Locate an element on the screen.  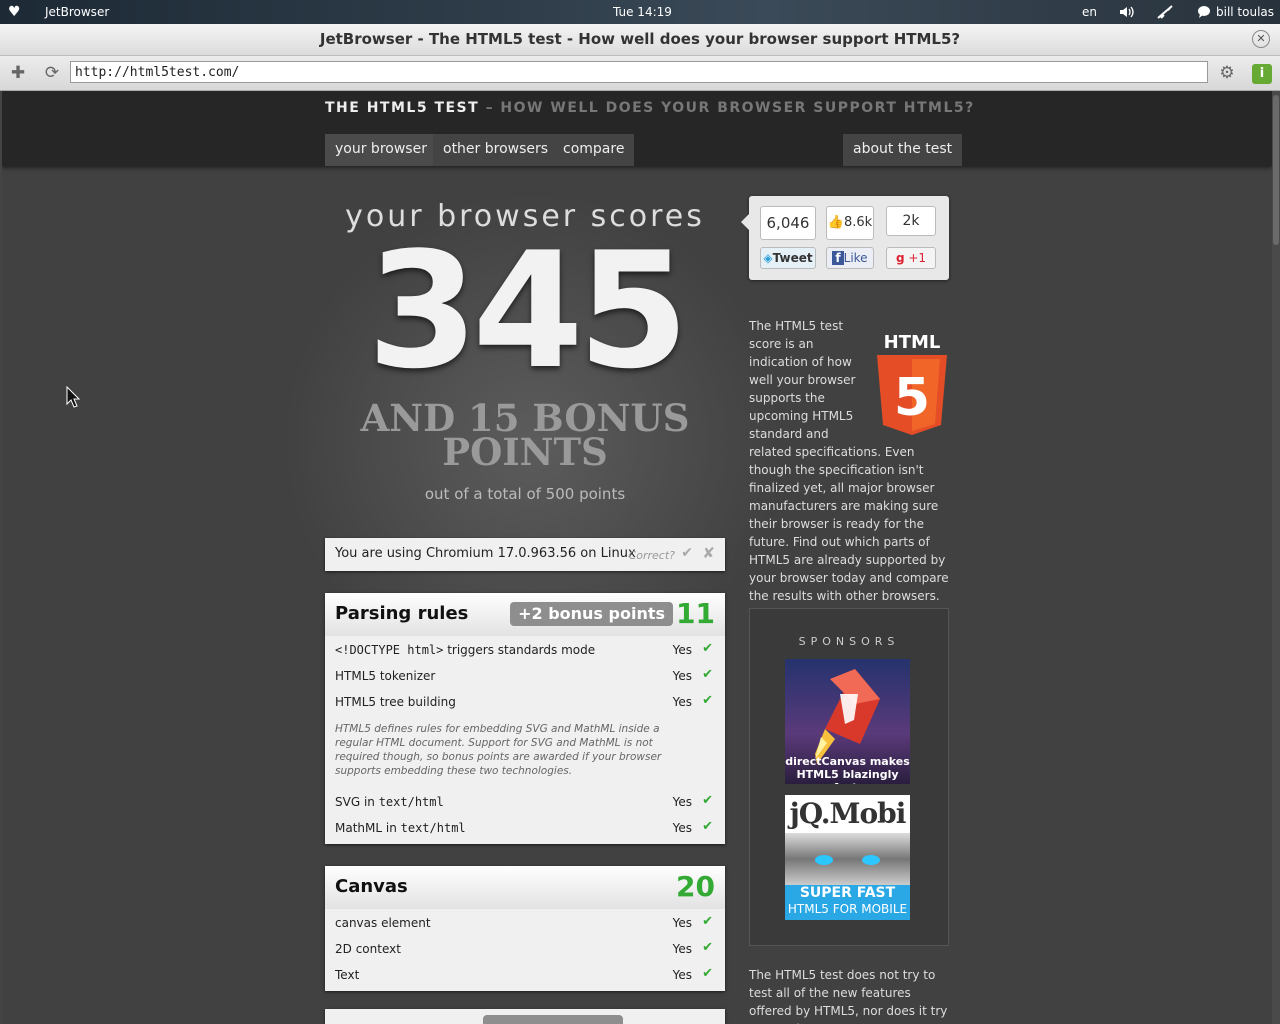
heart-icon: ♥ is located at coordinates (14, 12).